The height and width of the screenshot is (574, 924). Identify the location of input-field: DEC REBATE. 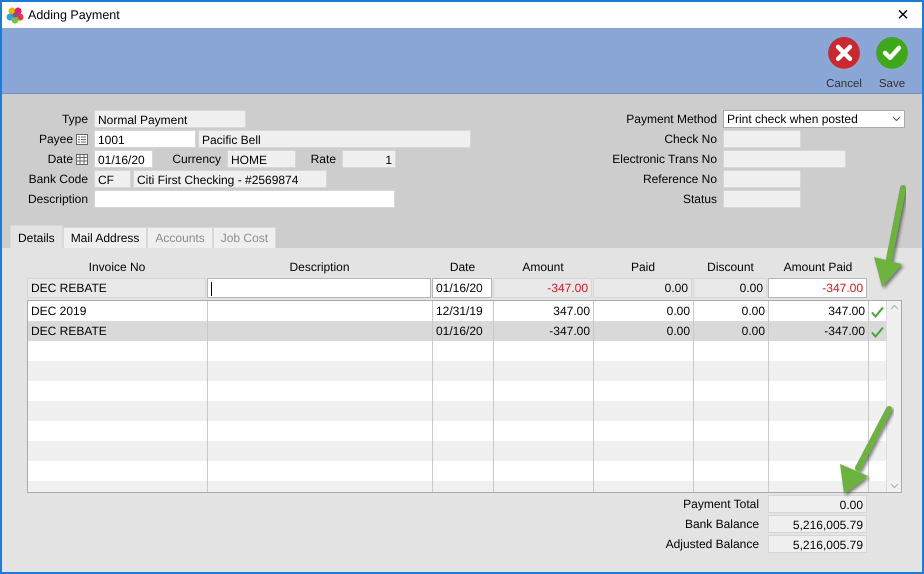
(116, 288).